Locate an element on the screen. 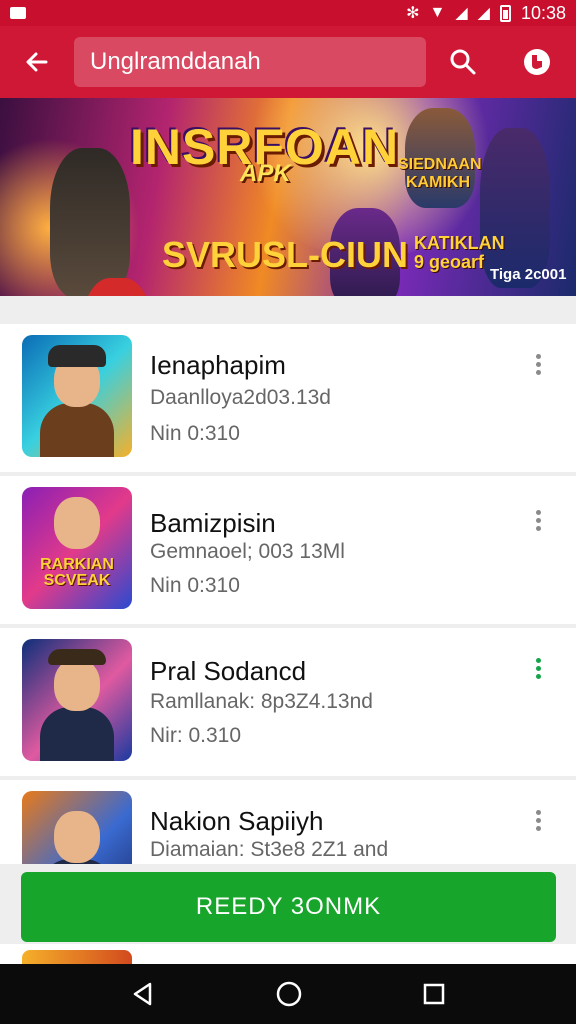 This screenshot has height=1024, width=576. status-icons: ✻ ▼ ◢ ◢ 10:38 is located at coordinates (486, 13).